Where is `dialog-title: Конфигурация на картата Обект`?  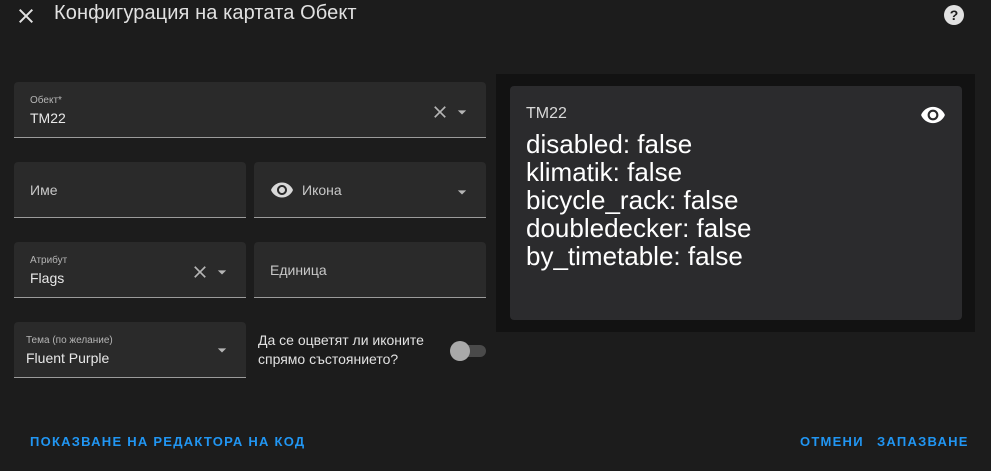 dialog-title: Конфигурация на картата Обект is located at coordinates (205, 13).